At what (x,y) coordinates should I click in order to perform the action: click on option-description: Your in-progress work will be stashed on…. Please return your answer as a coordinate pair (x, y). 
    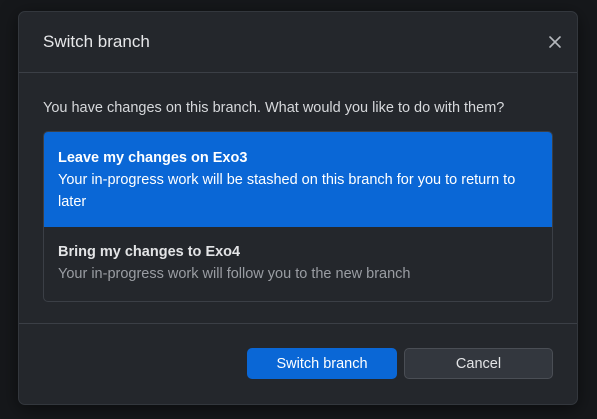
    Looking at the image, I should click on (287, 191).